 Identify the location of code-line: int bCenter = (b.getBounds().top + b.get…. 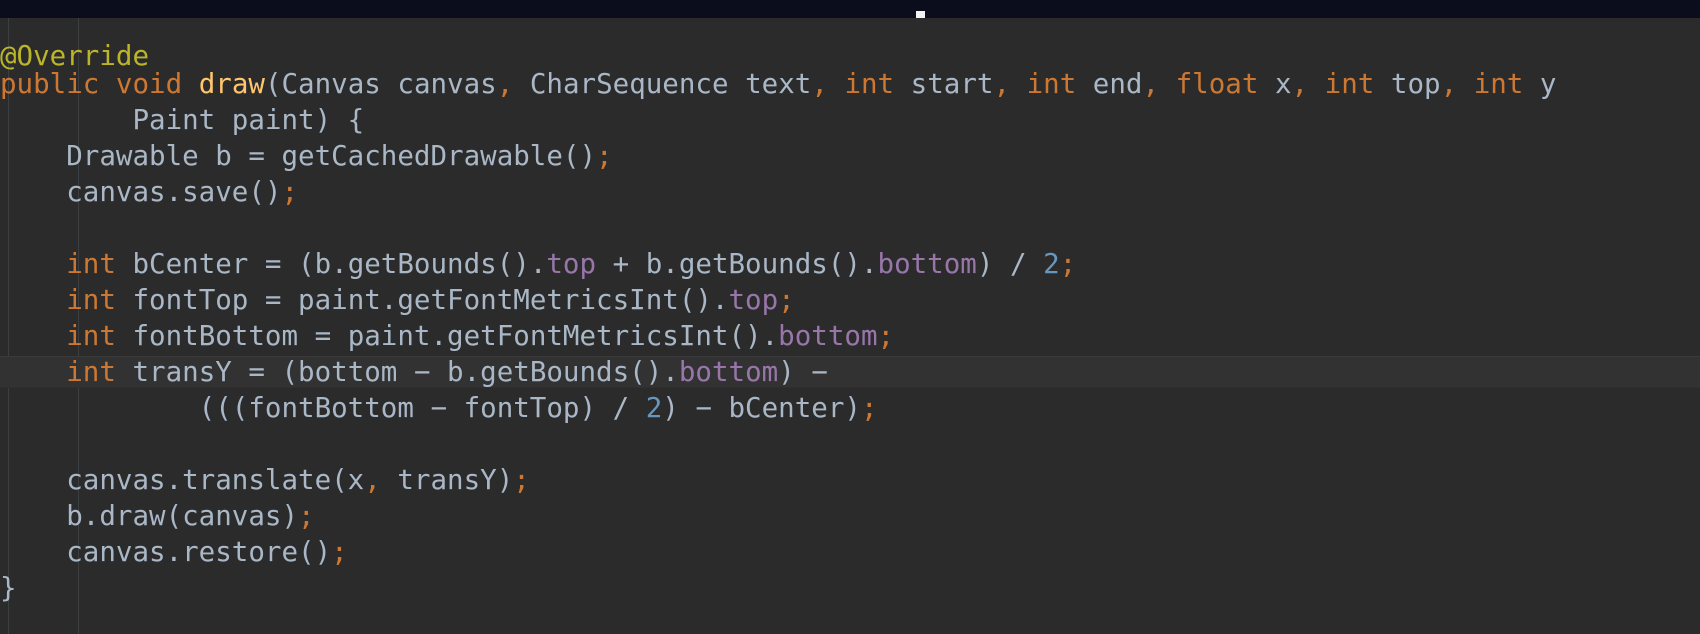
(850, 264).